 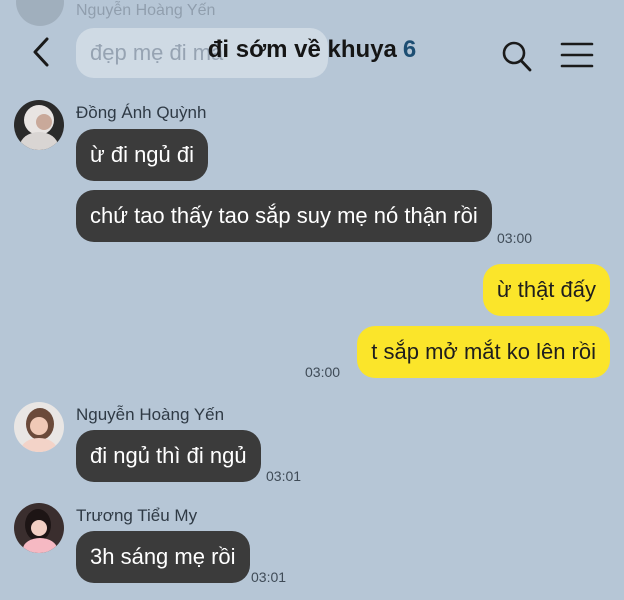 I want to click on message-bubble: chứ tao thấy tao sắp suy mẹ nó thận rồi, so click(x=284, y=216).